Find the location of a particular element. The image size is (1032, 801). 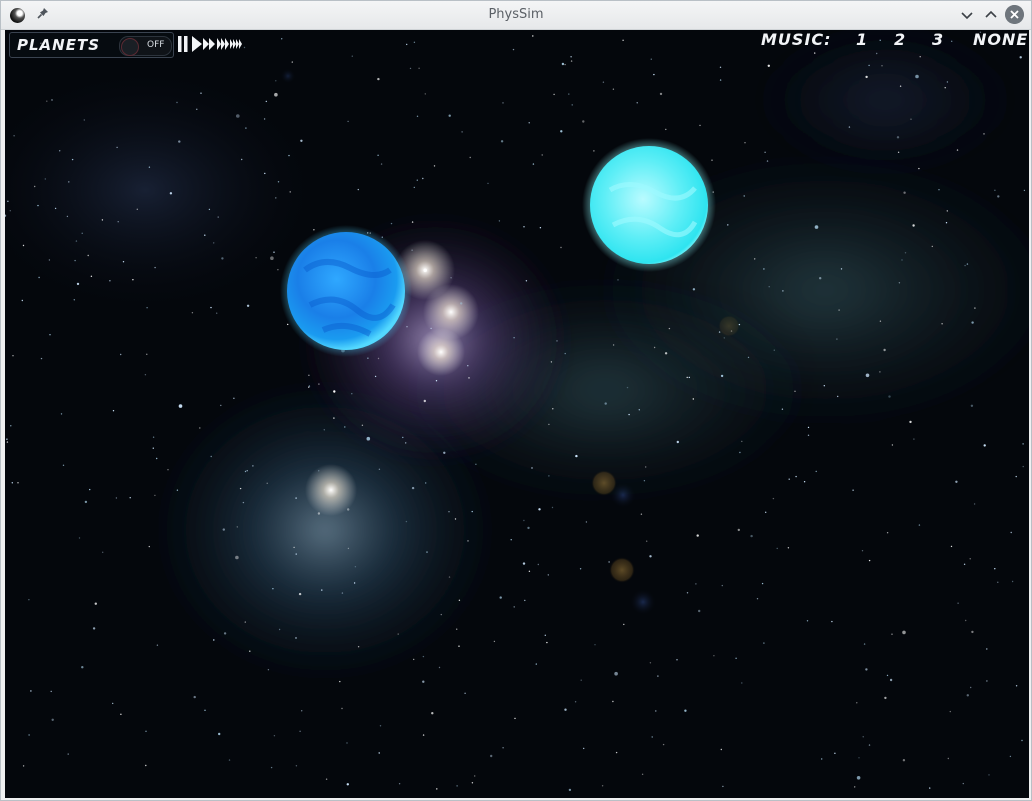

close-icon is located at coordinates (1014, 14).